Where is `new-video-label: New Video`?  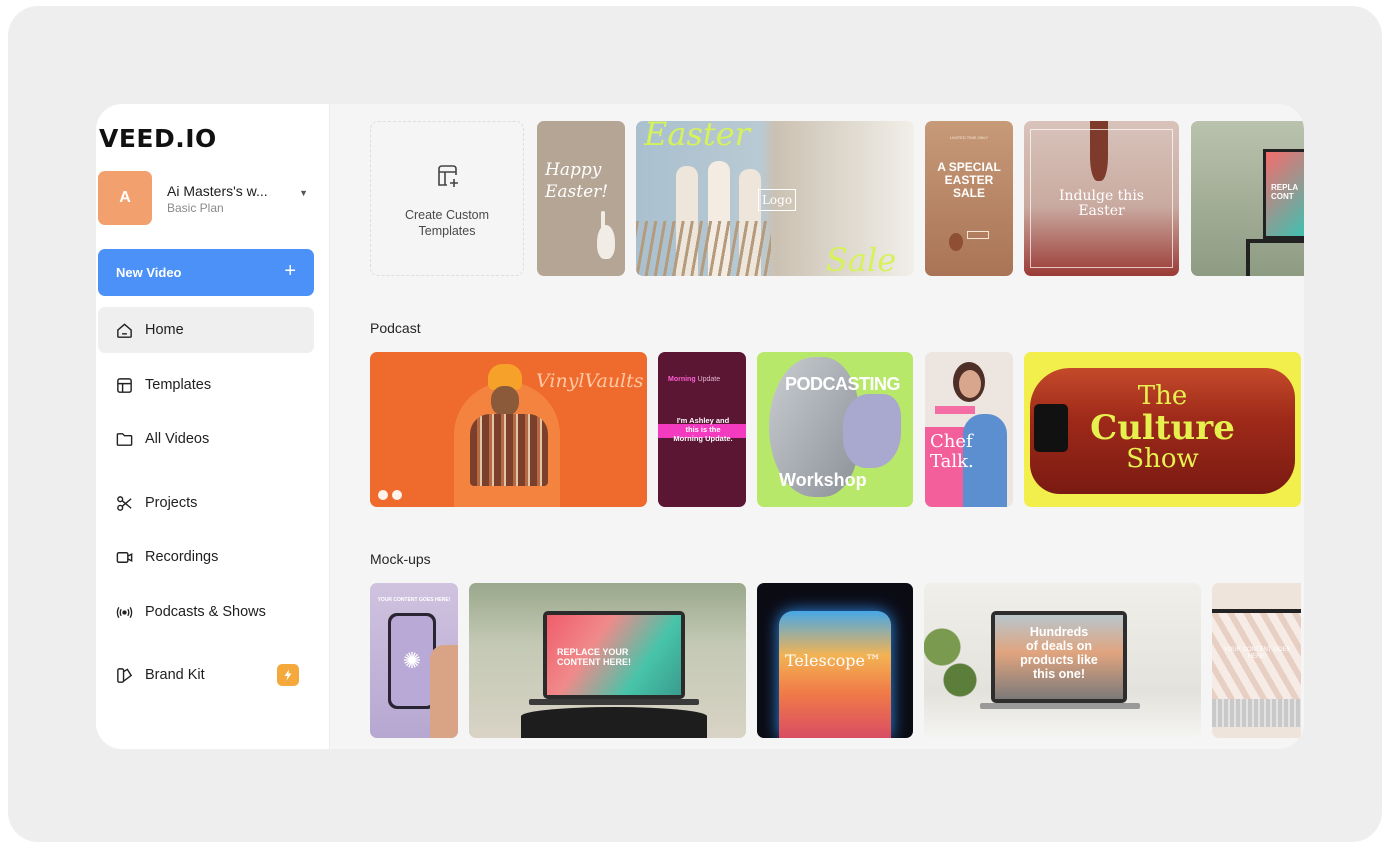
new-video-label: New Video is located at coordinates (149, 272).